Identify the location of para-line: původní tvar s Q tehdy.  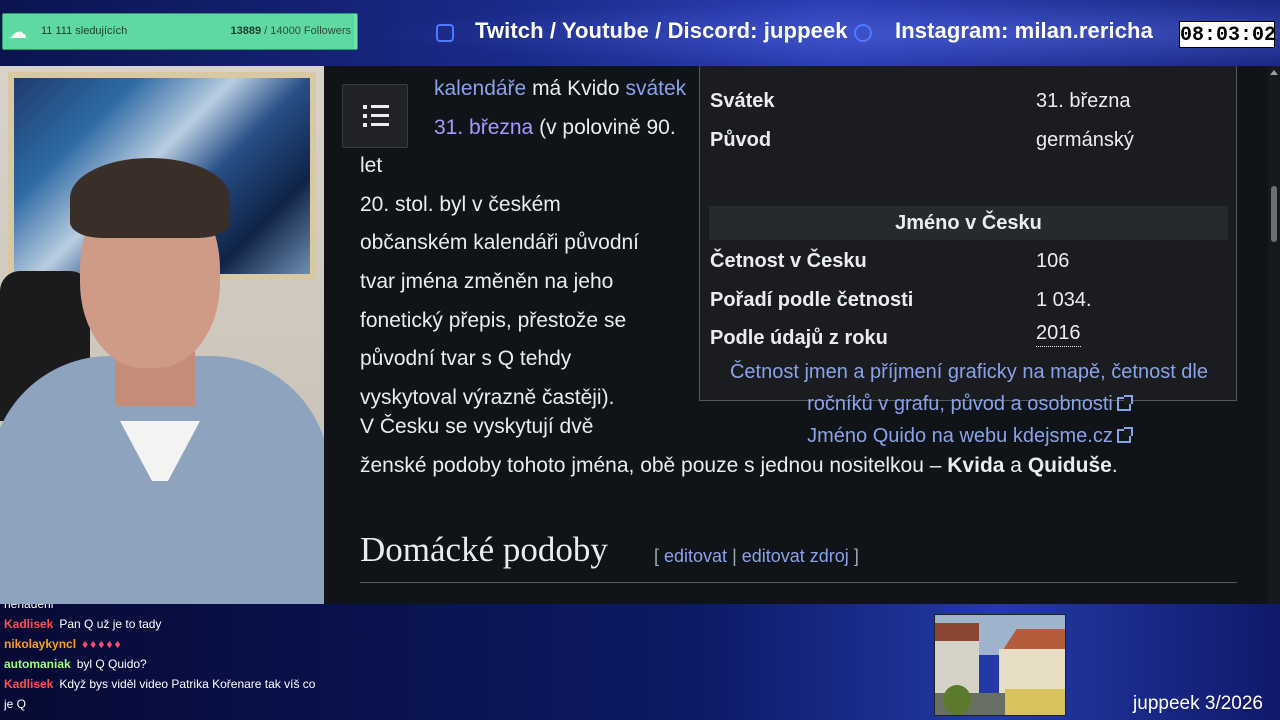
(466, 359).